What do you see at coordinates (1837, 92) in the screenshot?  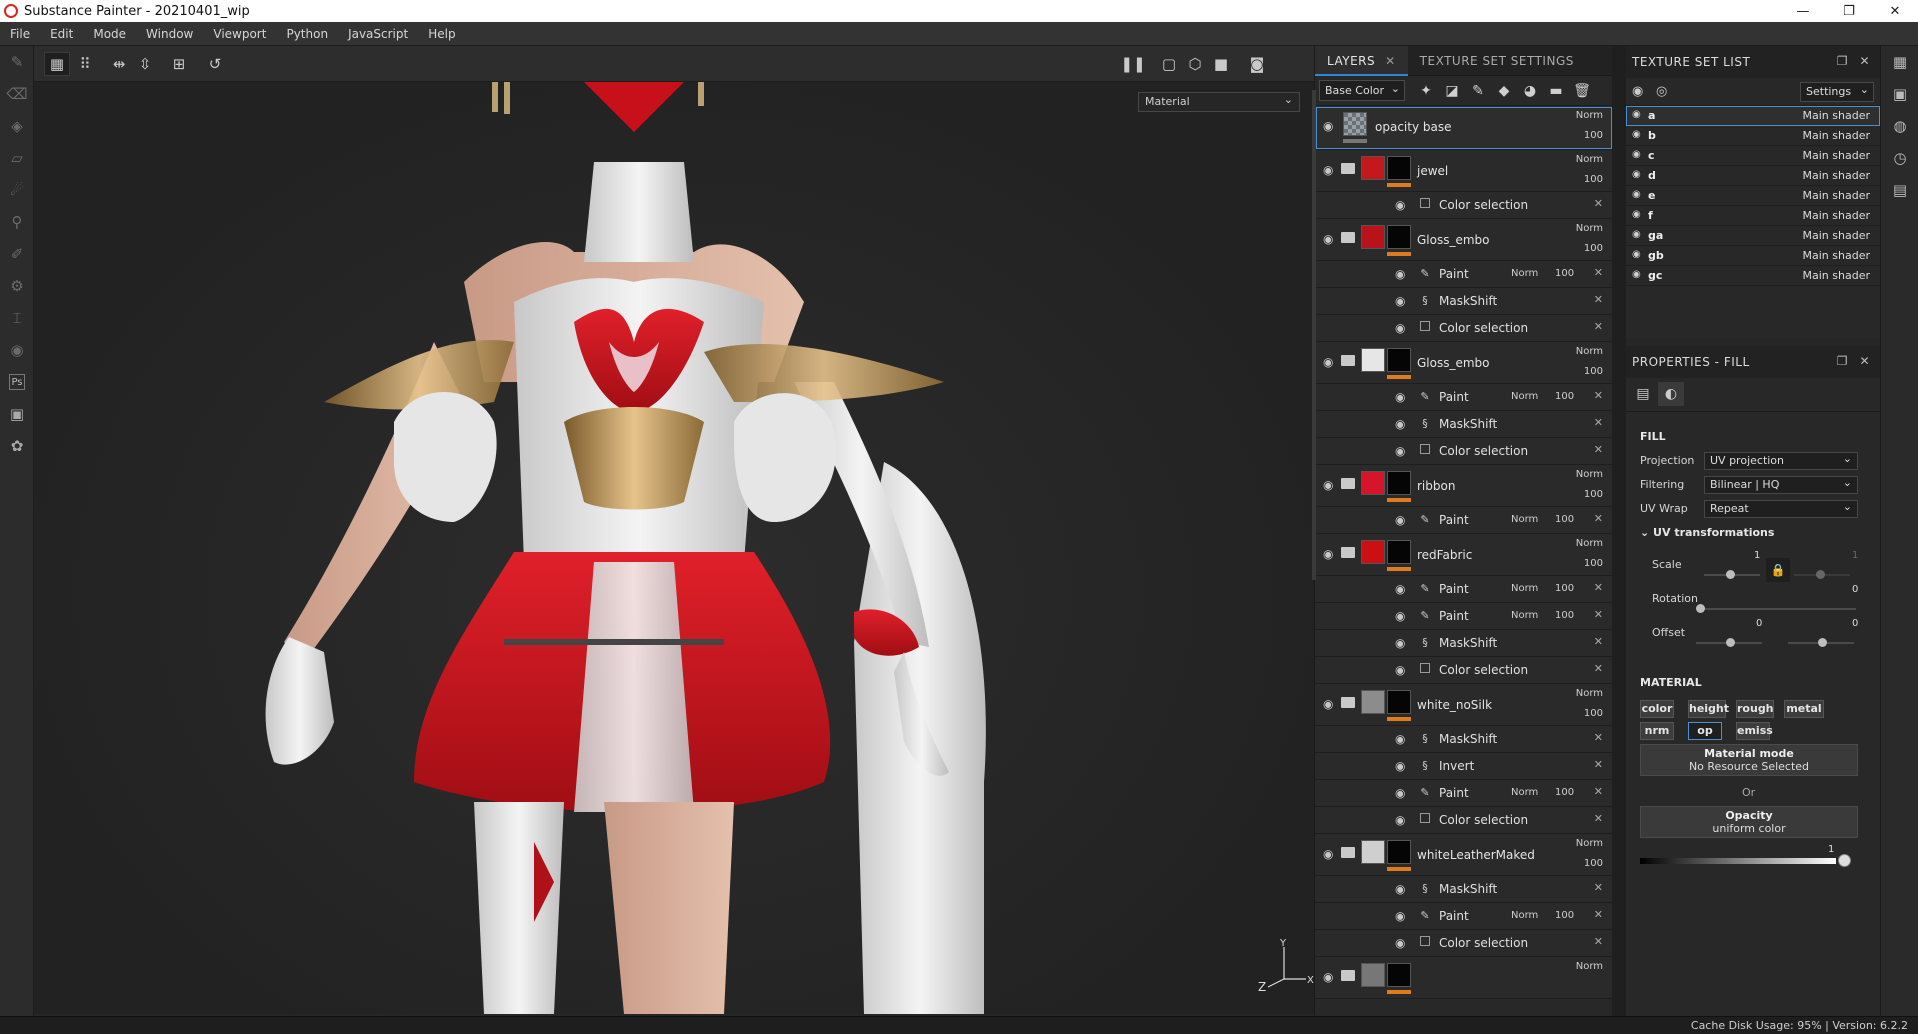 I see `texture-set-settings-dropdown: Settings` at bounding box center [1837, 92].